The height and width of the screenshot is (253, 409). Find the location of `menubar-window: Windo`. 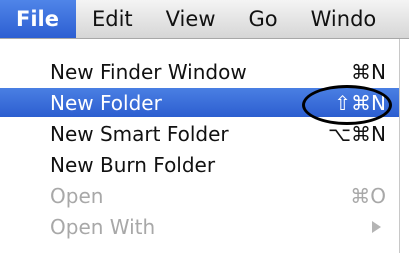

menubar-window: Windo is located at coordinates (344, 19).